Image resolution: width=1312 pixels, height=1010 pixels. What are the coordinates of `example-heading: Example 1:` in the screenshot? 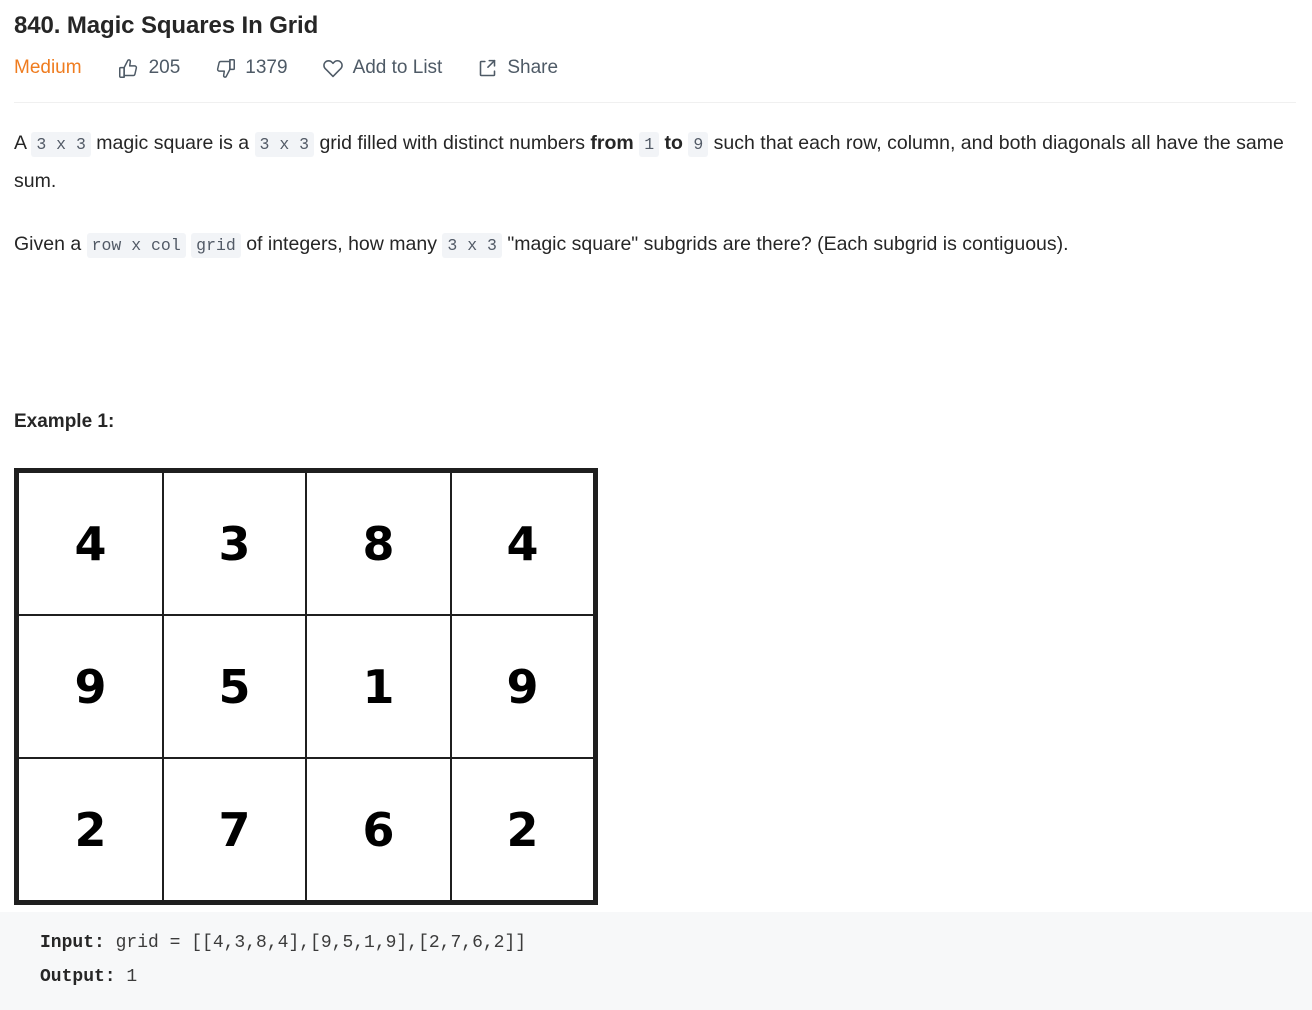 It's located at (64, 421).